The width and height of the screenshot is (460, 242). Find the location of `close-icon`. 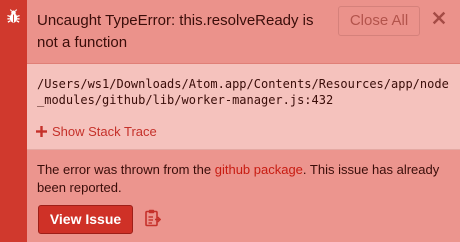

close-icon is located at coordinates (439, 18).